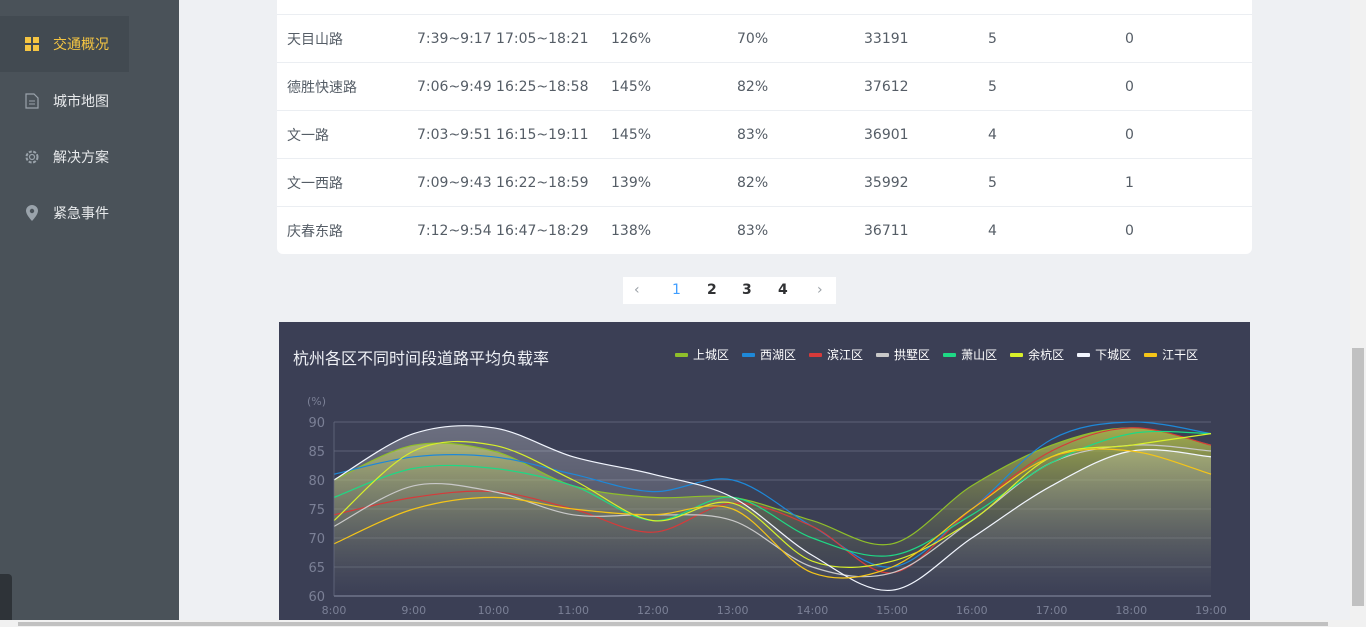 This screenshot has height=627, width=1366. What do you see at coordinates (315, 39) in the screenshot?
I see `table-cell-road: 天目山路` at bounding box center [315, 39].